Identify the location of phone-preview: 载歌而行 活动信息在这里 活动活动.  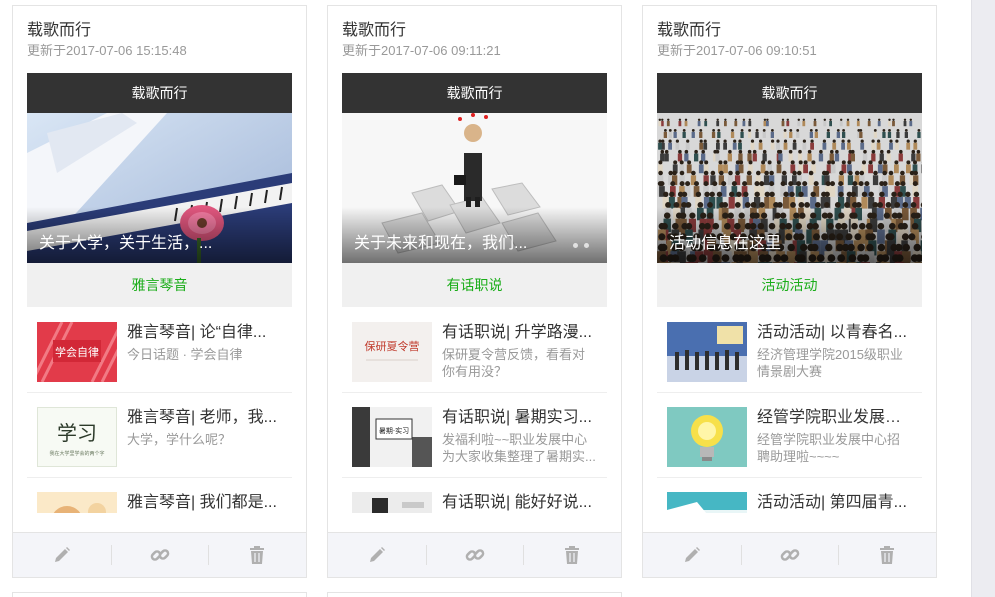
(789, 190).